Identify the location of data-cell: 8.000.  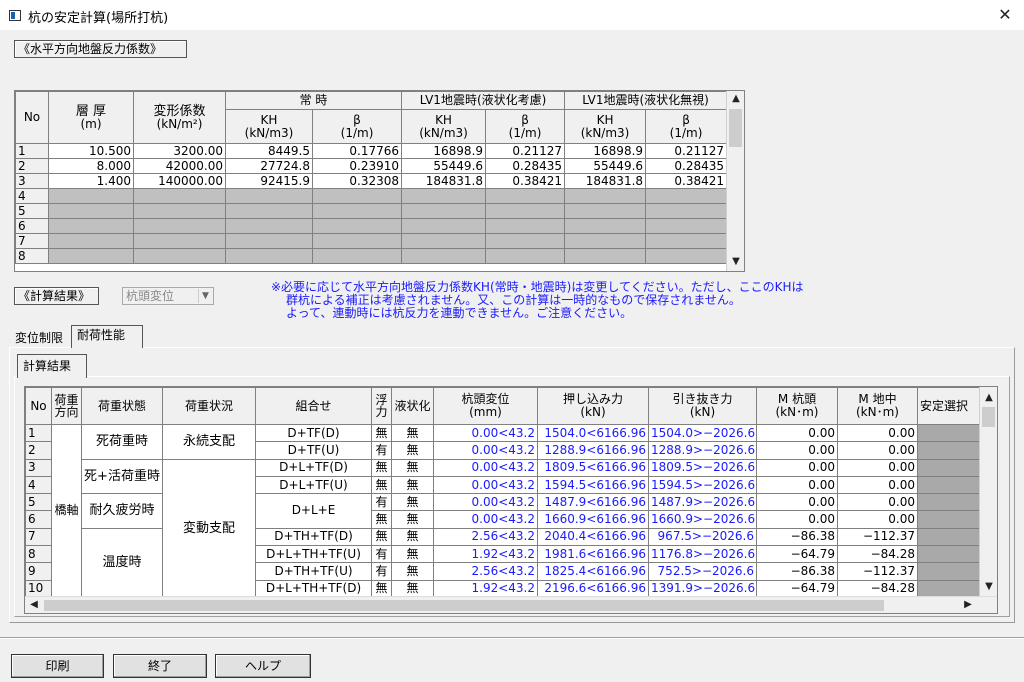
(91, 166).